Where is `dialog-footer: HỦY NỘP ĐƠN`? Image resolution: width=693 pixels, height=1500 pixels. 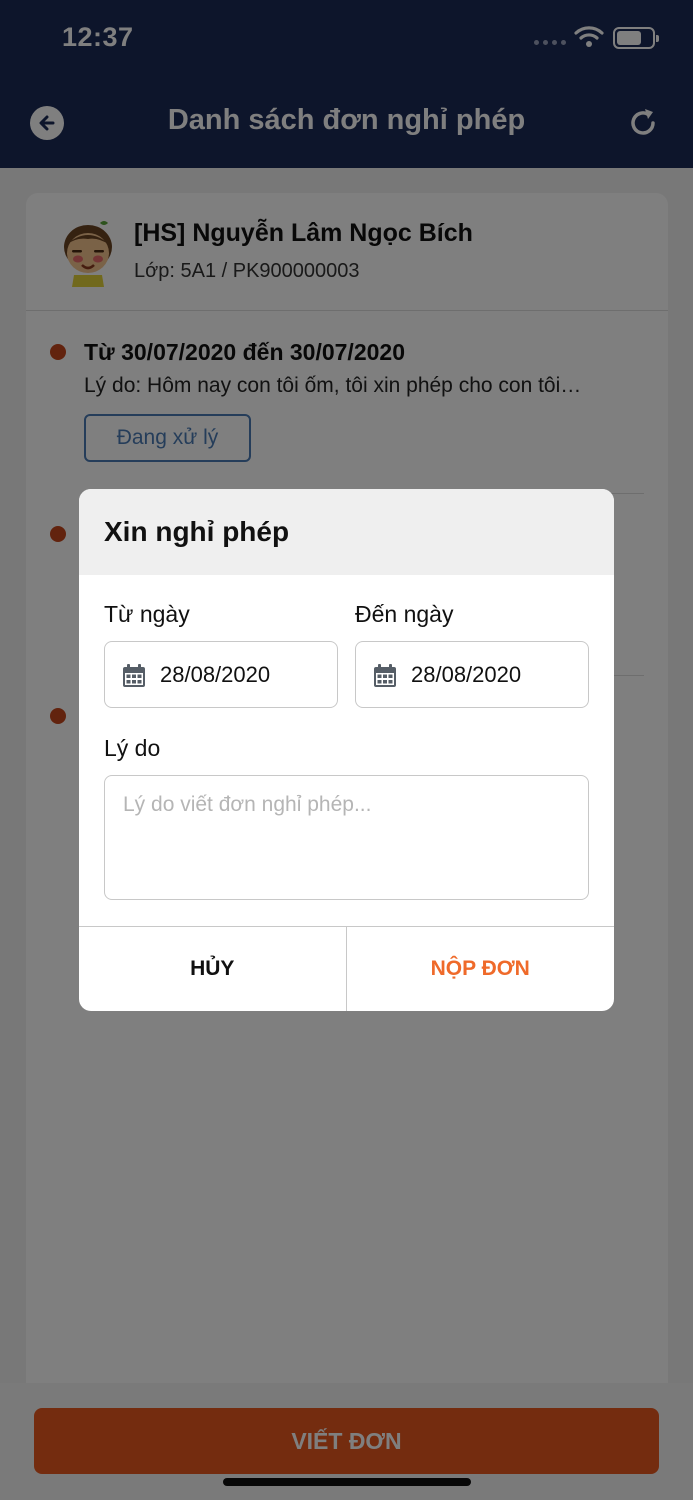 dialog-footer: HỦY NỘP ĐƠN is located at coordinates (346, 968).